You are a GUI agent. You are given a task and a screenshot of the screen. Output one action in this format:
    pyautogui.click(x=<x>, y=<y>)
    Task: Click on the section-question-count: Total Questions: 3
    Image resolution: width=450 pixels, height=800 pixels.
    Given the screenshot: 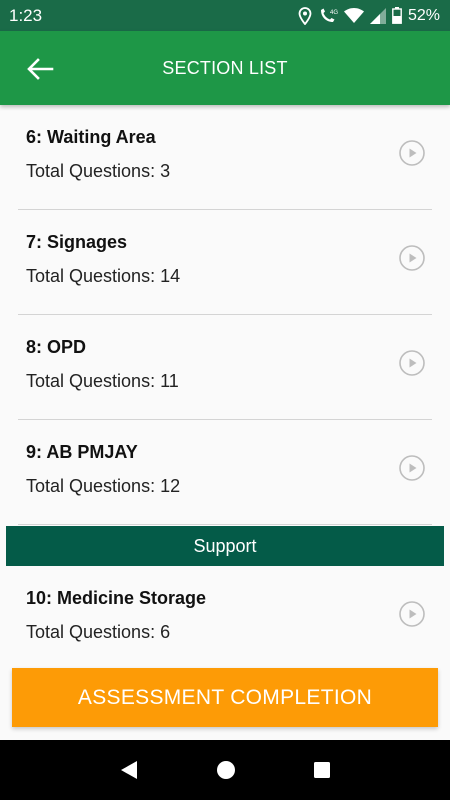 What is the action you would take?
    pyautogui.click(x=98, y=171)
    